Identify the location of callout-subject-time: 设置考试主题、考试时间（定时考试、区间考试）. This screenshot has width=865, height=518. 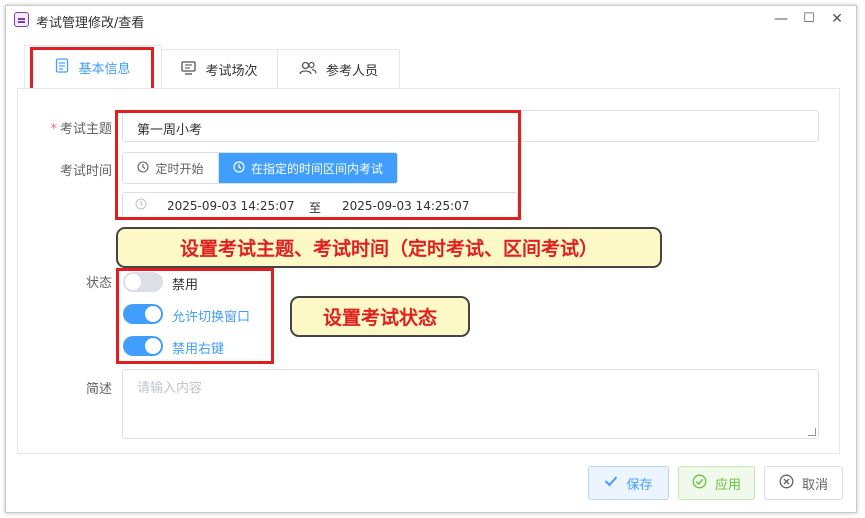
(389, 247).